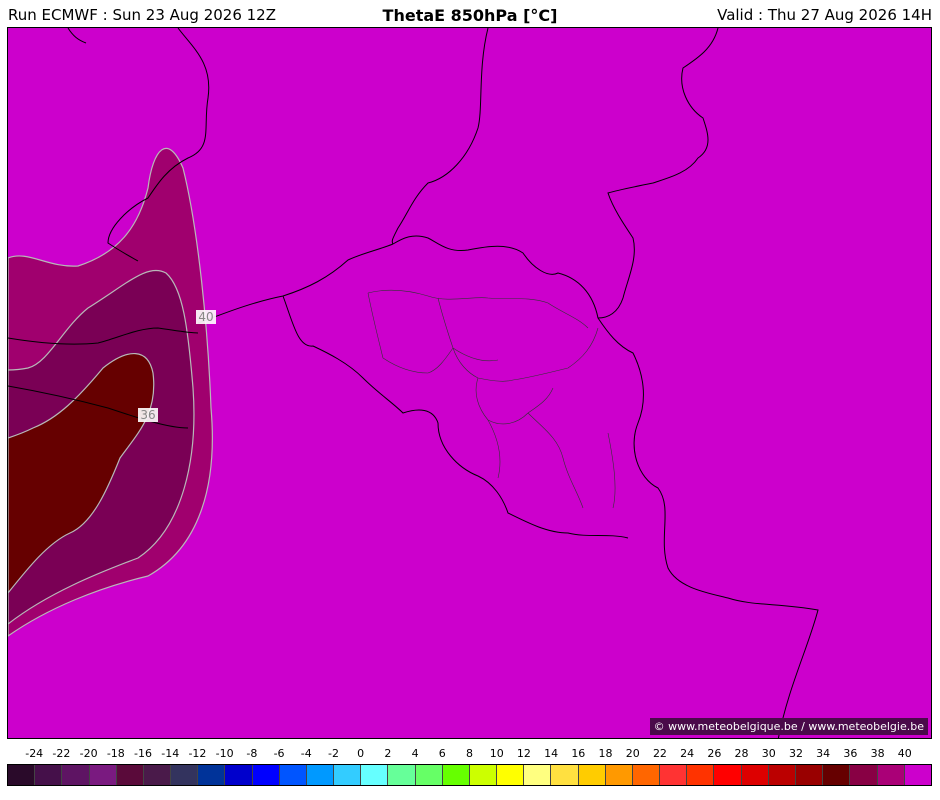 This screenshot has width=940, height=800. Describe the element at coordinates (34, 753) in the screenshot. I see `legend-label: -24` at that location.